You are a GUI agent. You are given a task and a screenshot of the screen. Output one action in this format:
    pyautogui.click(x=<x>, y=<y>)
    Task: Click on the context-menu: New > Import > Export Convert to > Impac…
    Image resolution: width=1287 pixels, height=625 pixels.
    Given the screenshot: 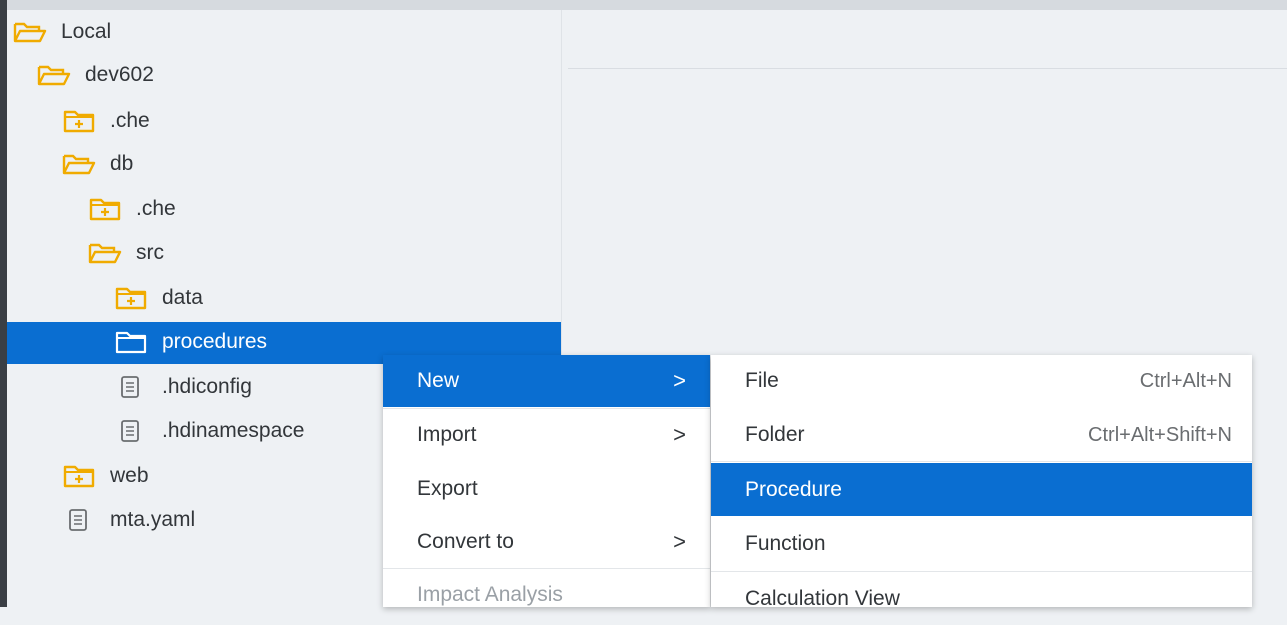 What is the action you would take?
    pyautogui.click(x=546, y=481)
    